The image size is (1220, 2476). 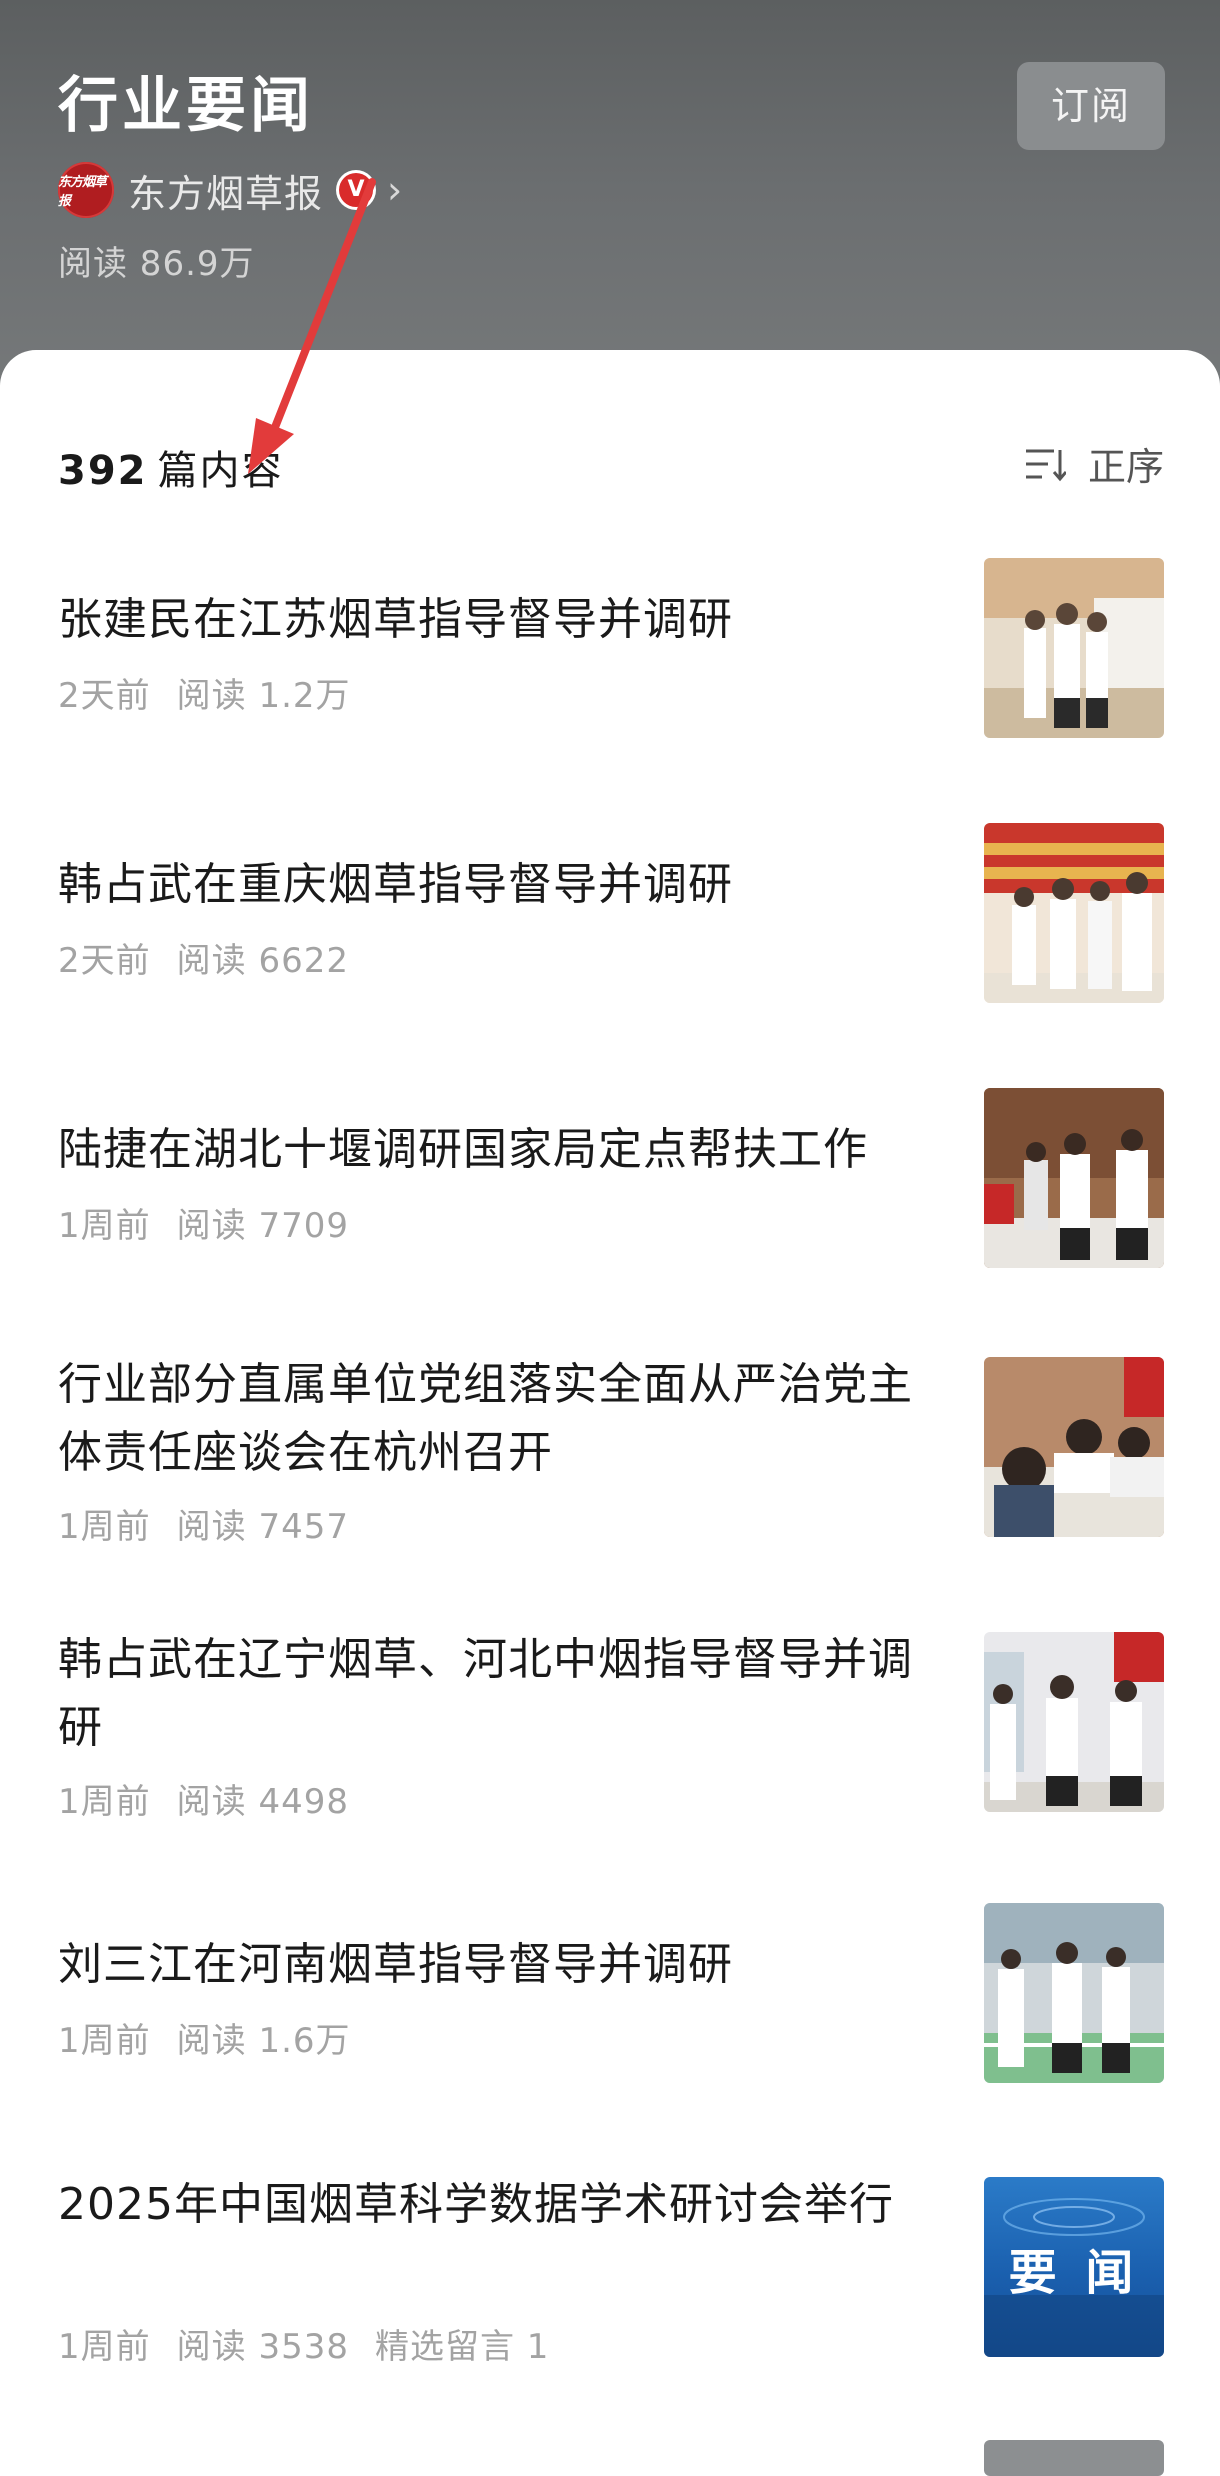 What do you see at coordinates (462, 2347) in the screenshot?
I see `article-featured-comments: 精选留言 1` at bounding box center [462, 2347].